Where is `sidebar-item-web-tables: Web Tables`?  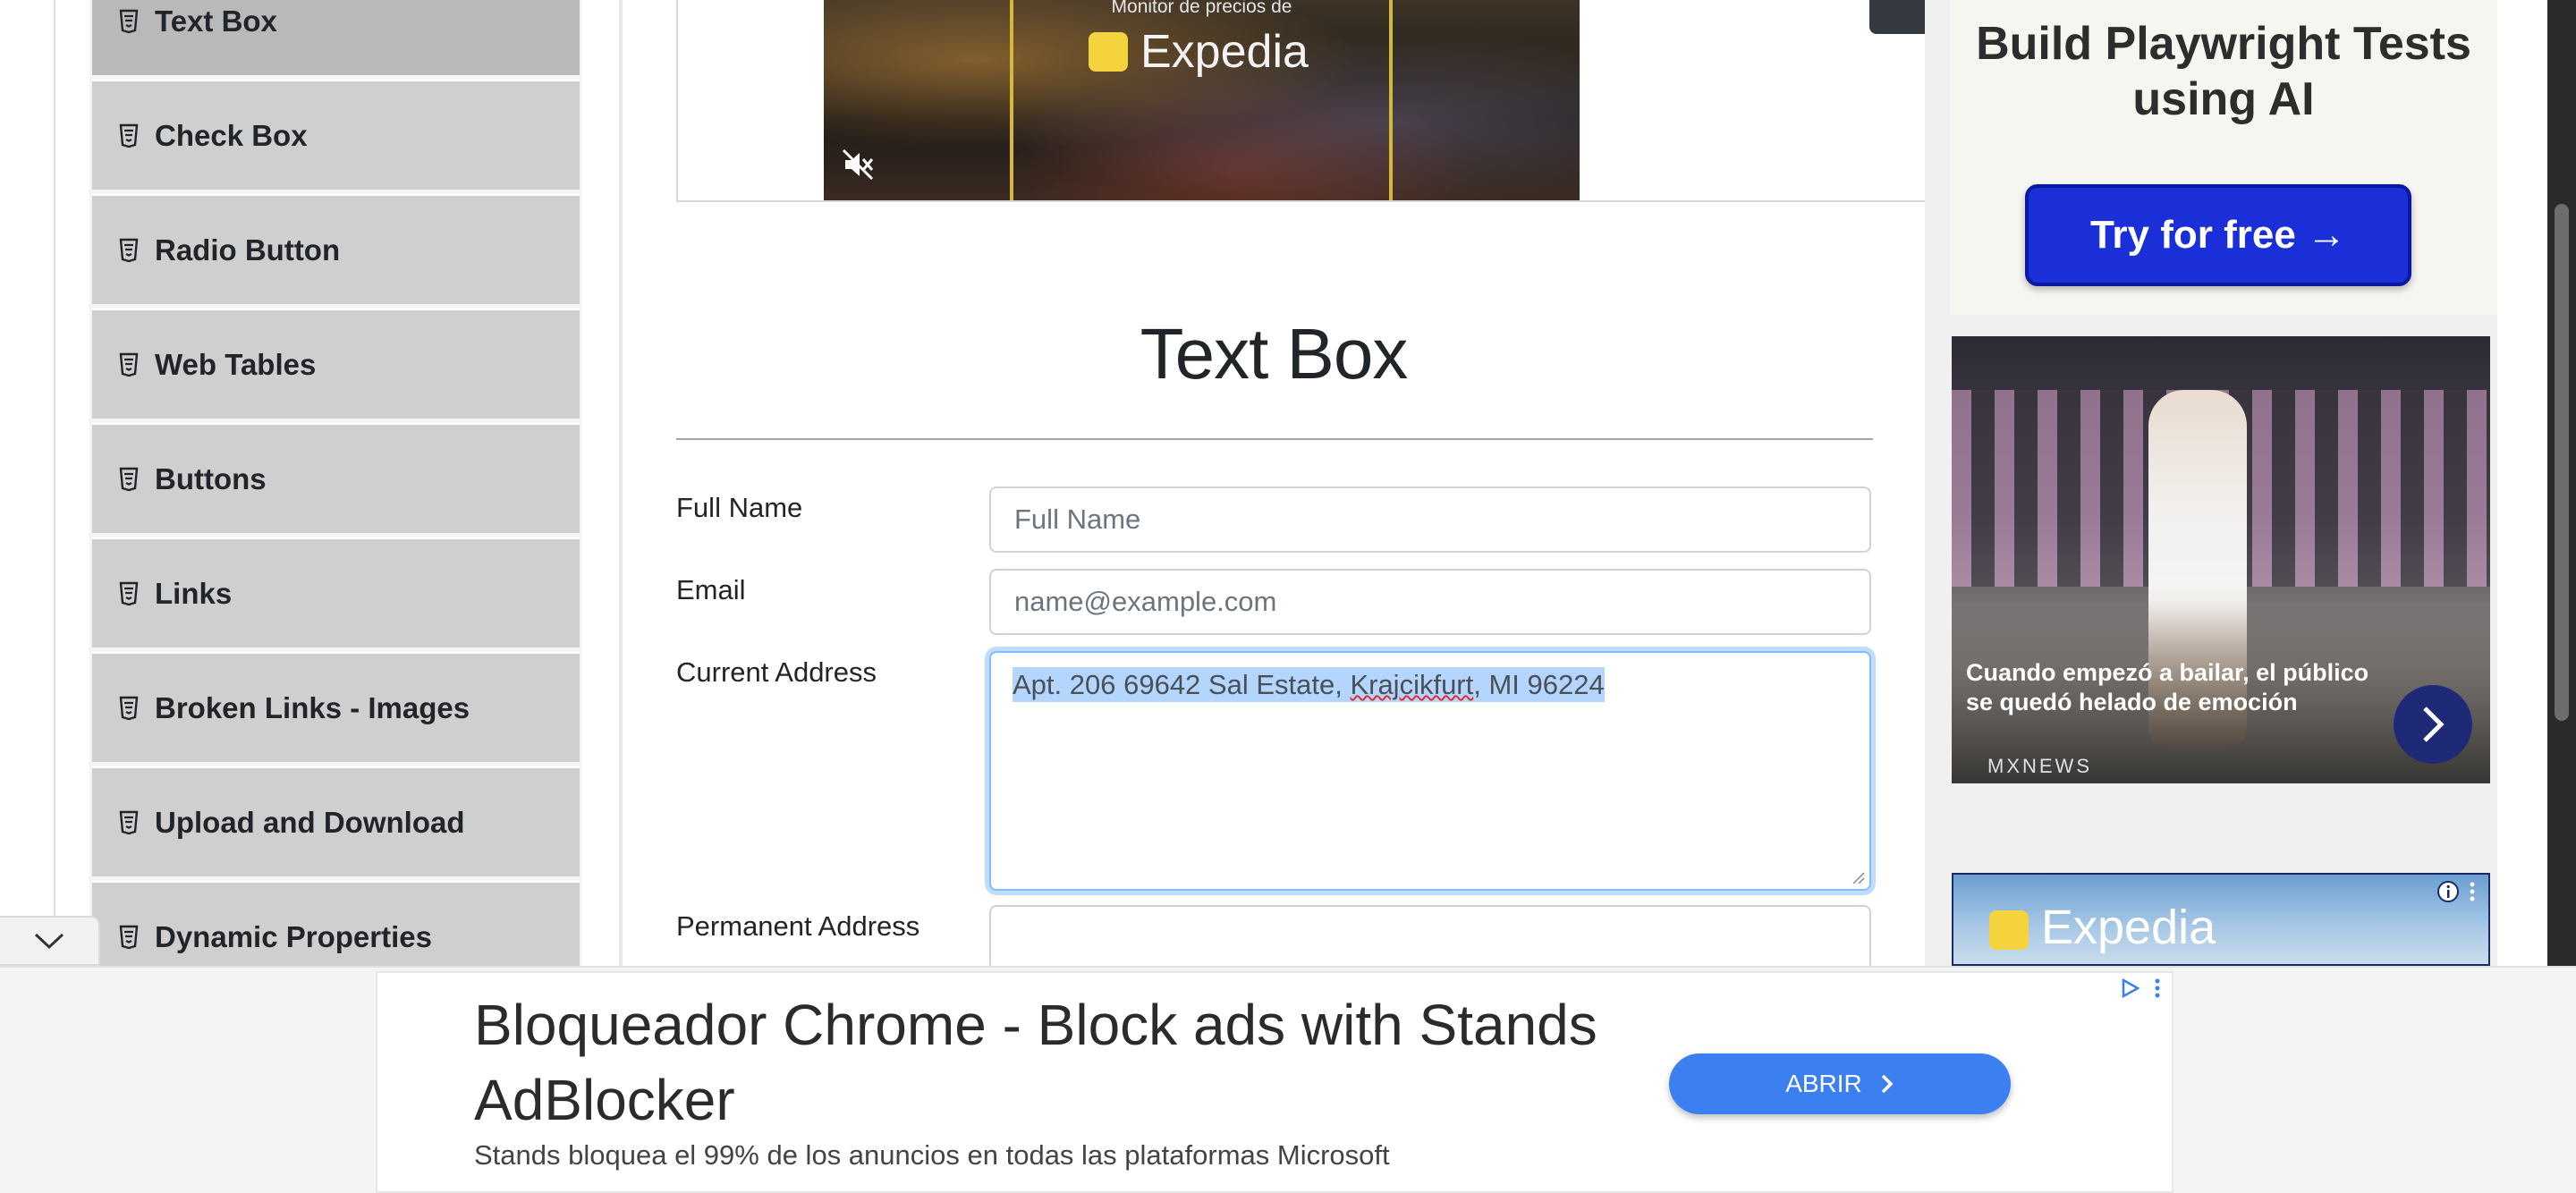
sidebar-item-web-tables: Web Tables is located at coordinates (336, 363).